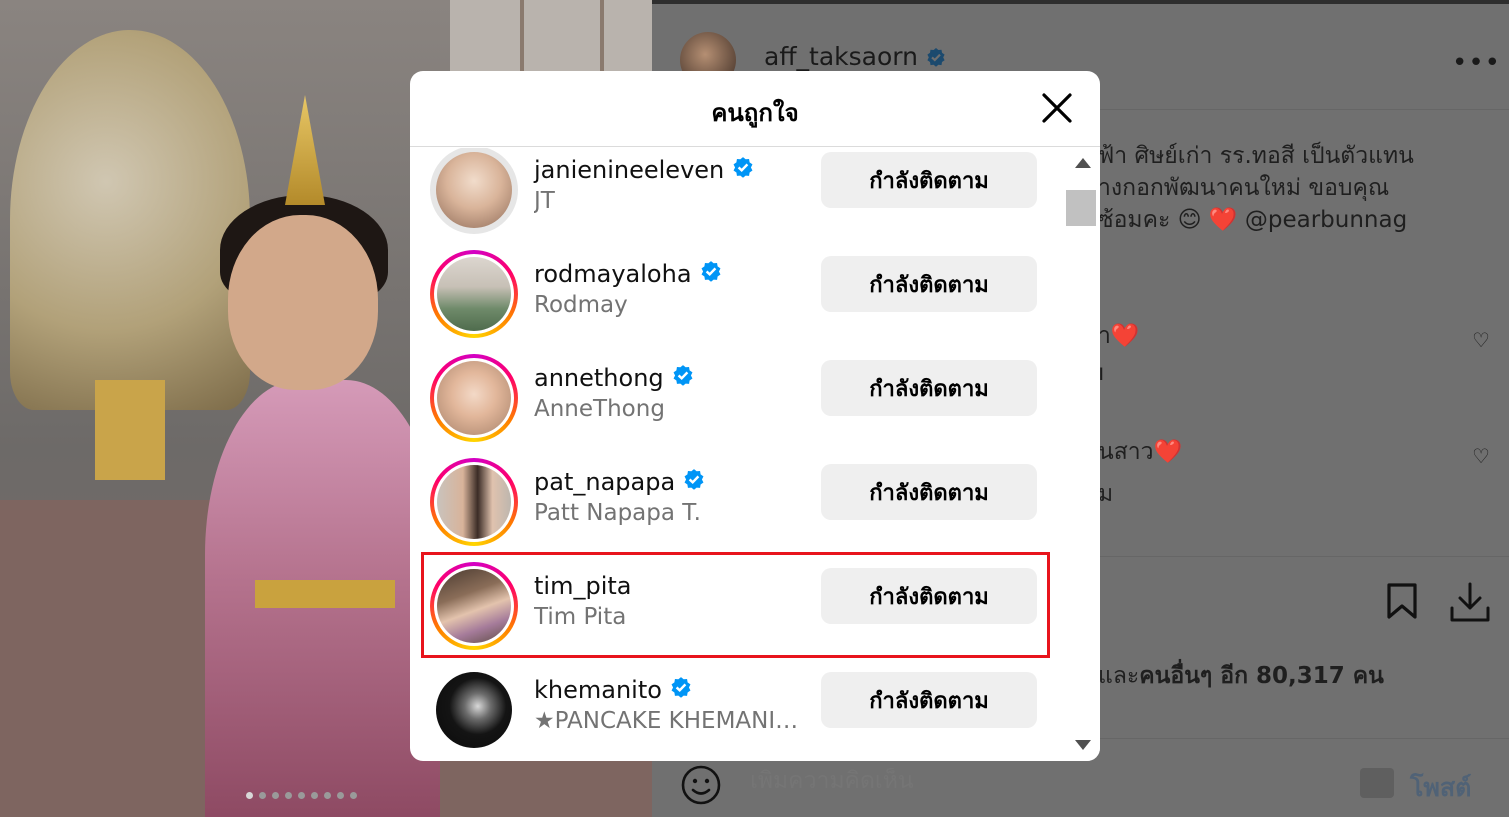  Describe the element at coordinates (604, 482) in the screenshot. I see `liker-username: pat_napapa` at that location.